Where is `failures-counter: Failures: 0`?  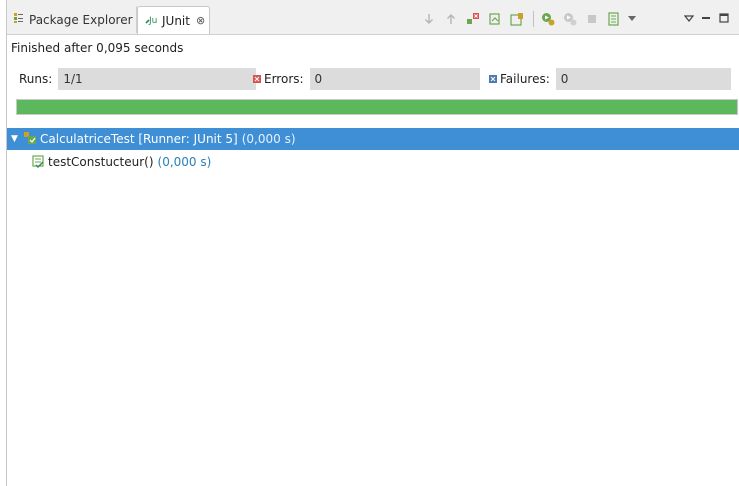
failures-counter: Failures: 0 is located at coordinates (610, 79).